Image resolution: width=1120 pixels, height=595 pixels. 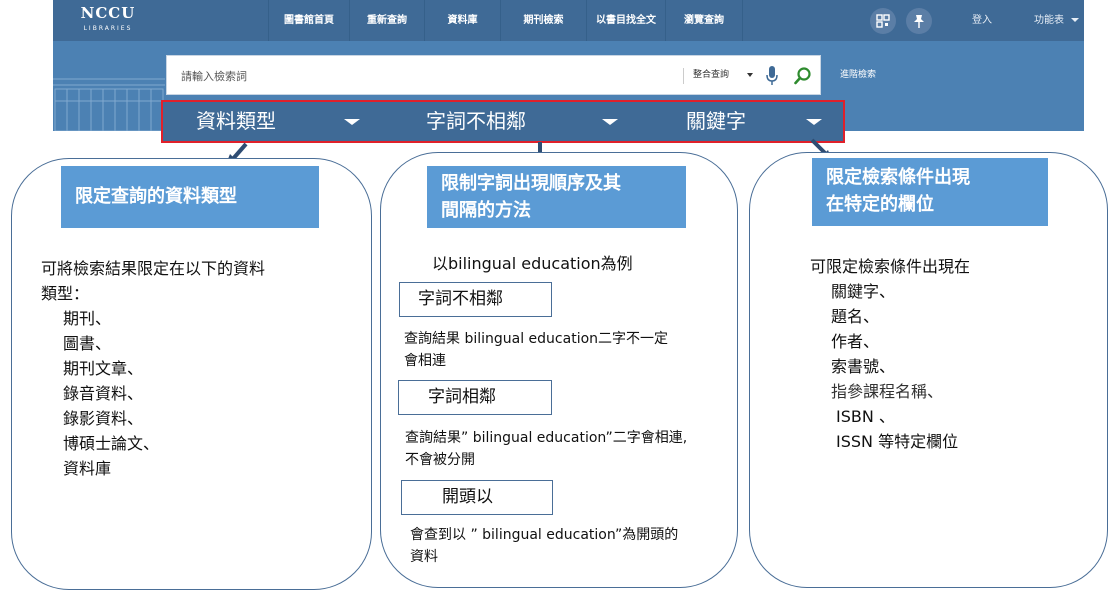 I want to click on filter-bar-highlight: 資料類型 字詞不相鄰 關鍵字, so click(x=503, y=121).